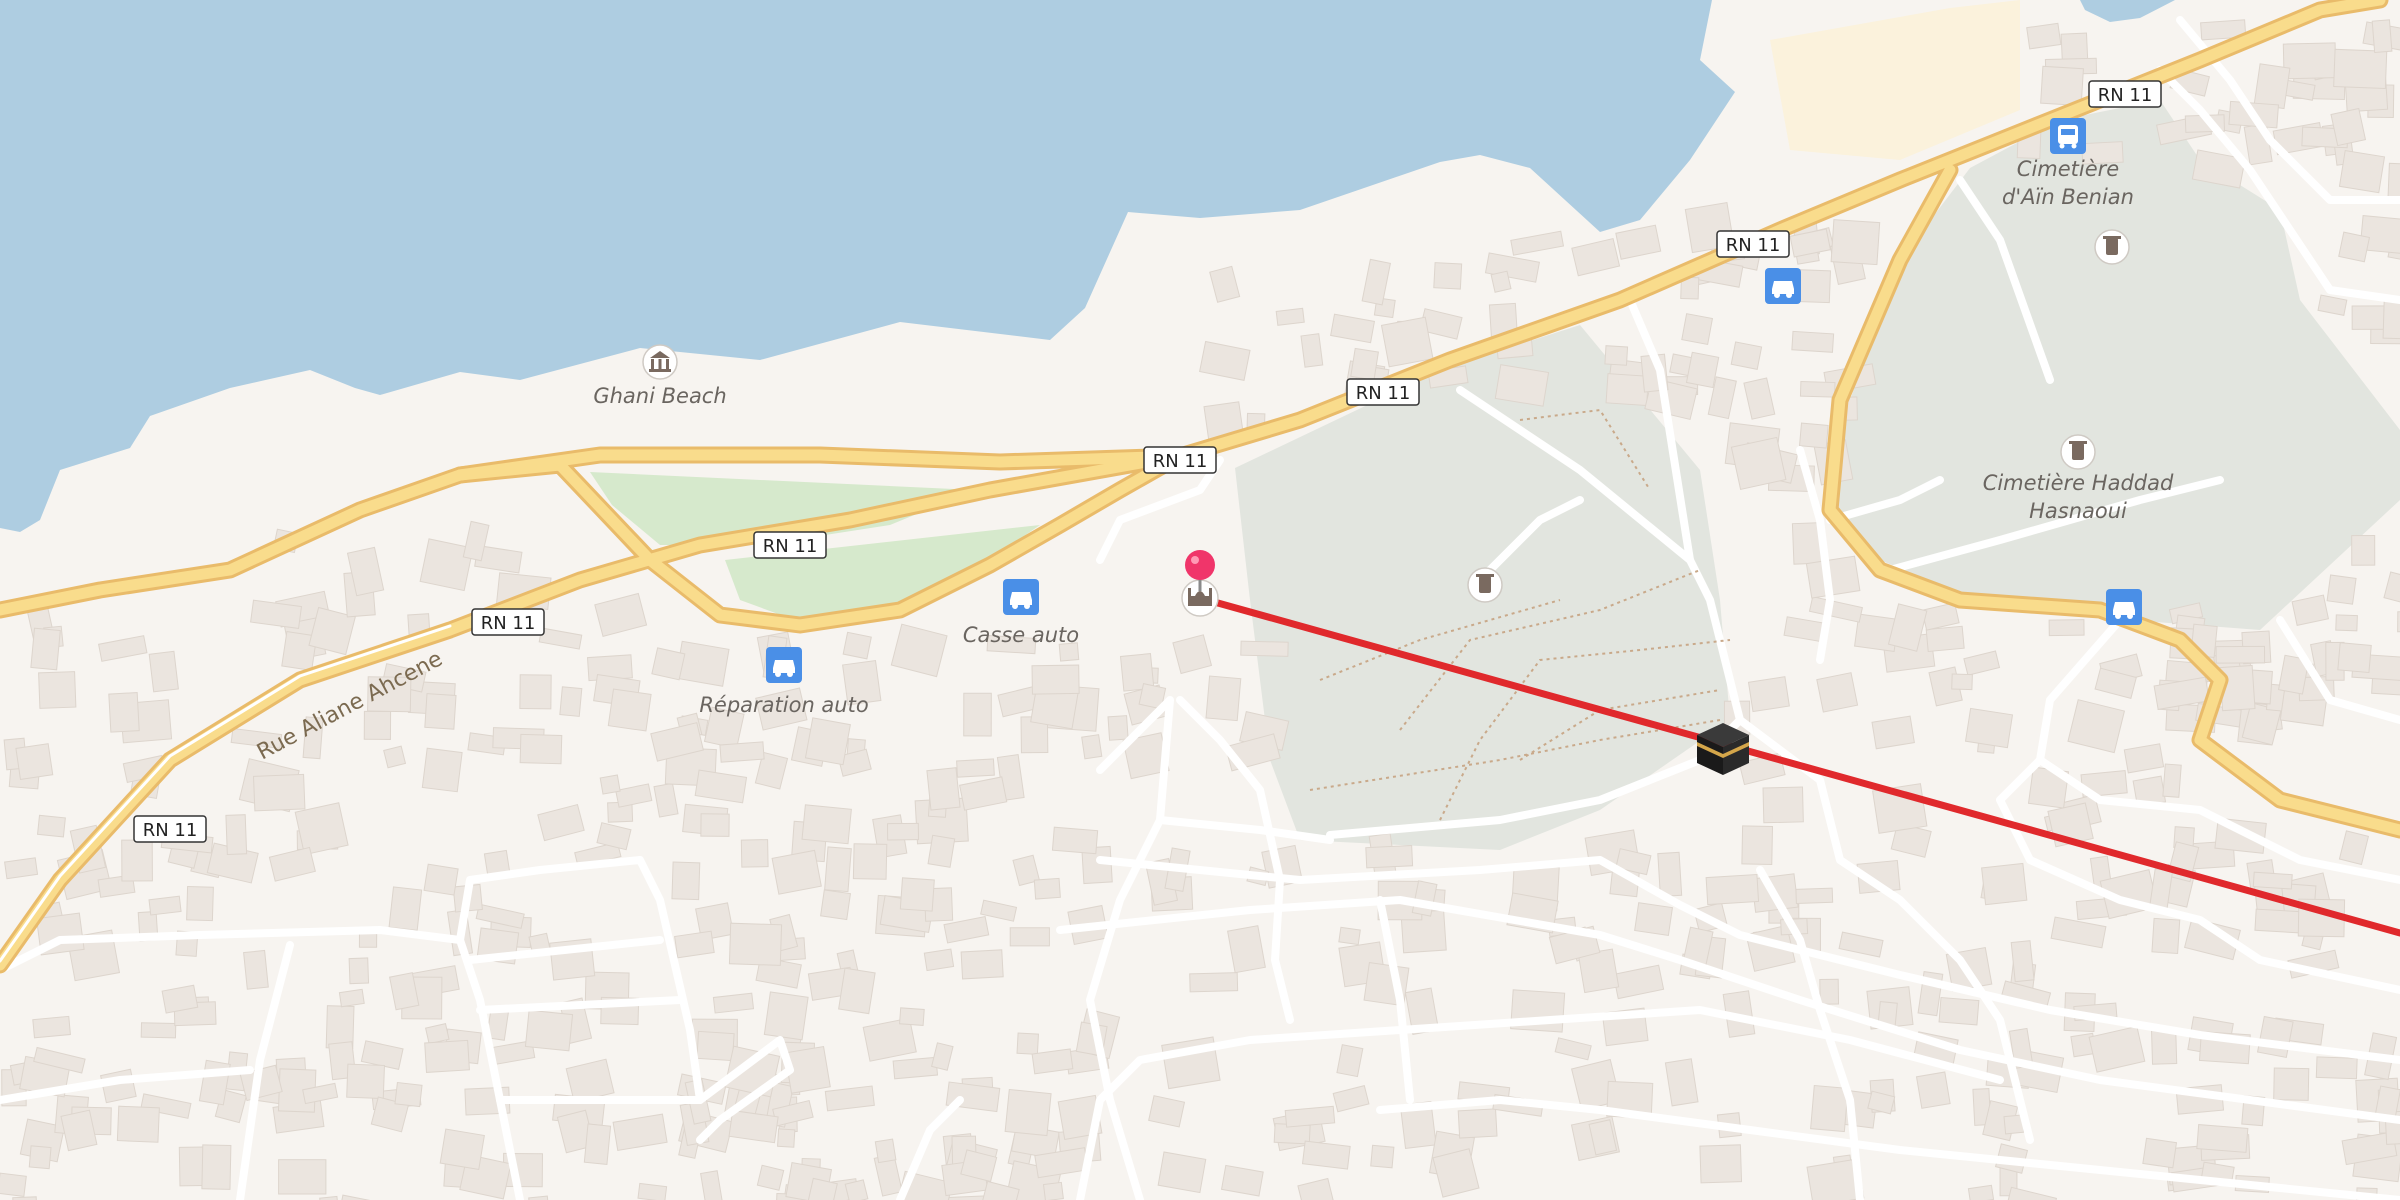  Describe the element at coordinates (783, 705) in the screenshot. I see `poi-label: Réparation auto` at that location.